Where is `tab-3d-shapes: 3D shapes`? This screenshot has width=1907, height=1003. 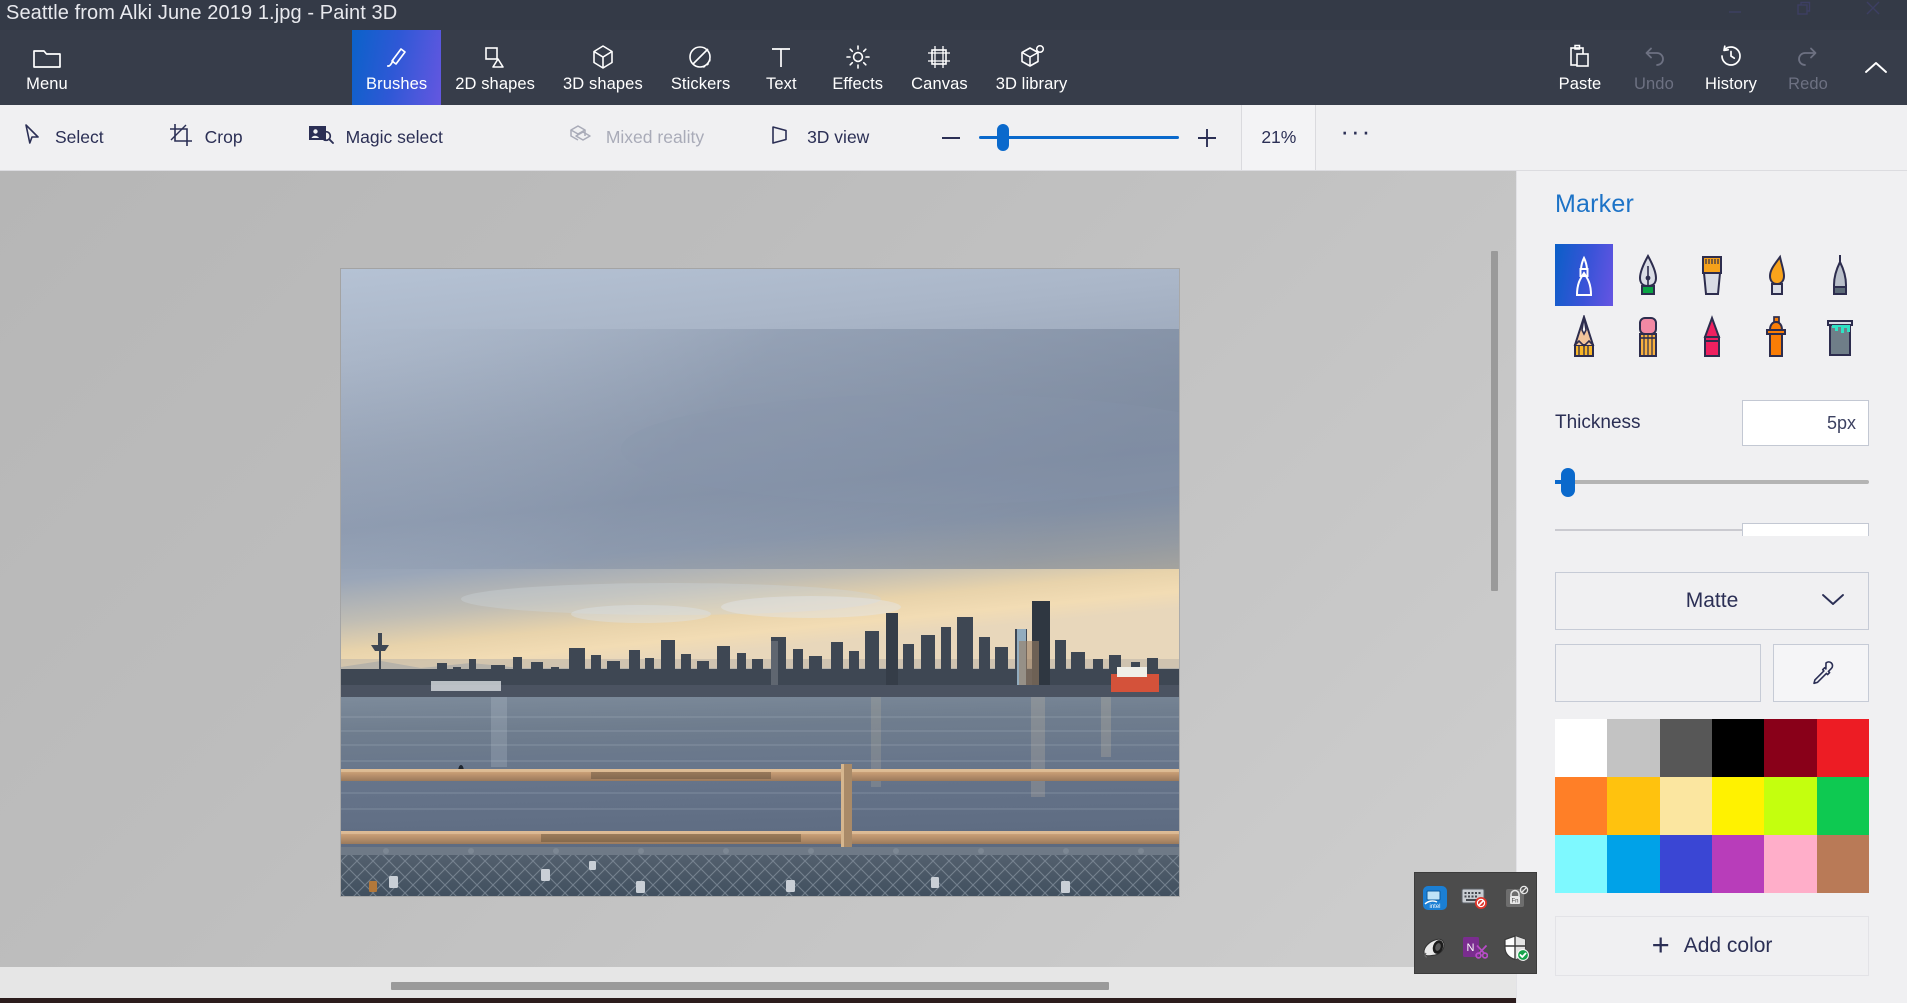 tab-3d-shapes: 3D shapes is located at coordinates (603, 67).